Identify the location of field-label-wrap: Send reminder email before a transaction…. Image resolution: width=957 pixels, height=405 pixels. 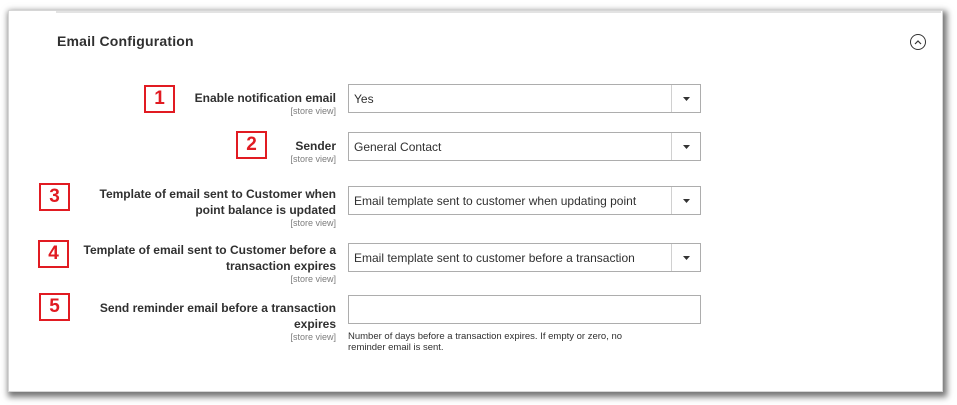
(218, 321).